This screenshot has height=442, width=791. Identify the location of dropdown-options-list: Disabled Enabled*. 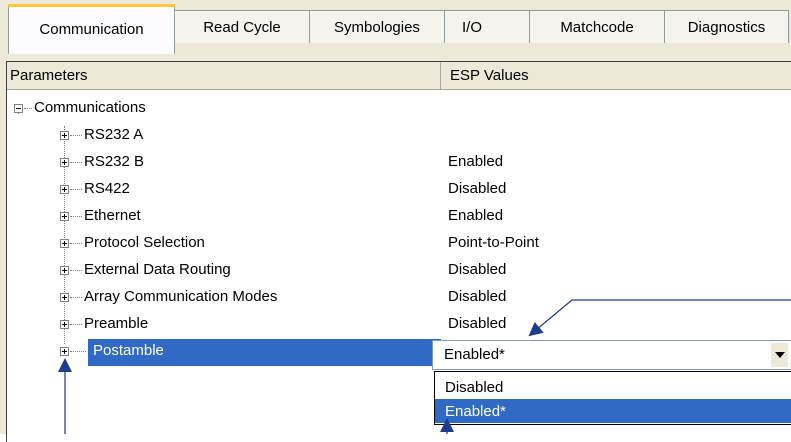
(612, 398).